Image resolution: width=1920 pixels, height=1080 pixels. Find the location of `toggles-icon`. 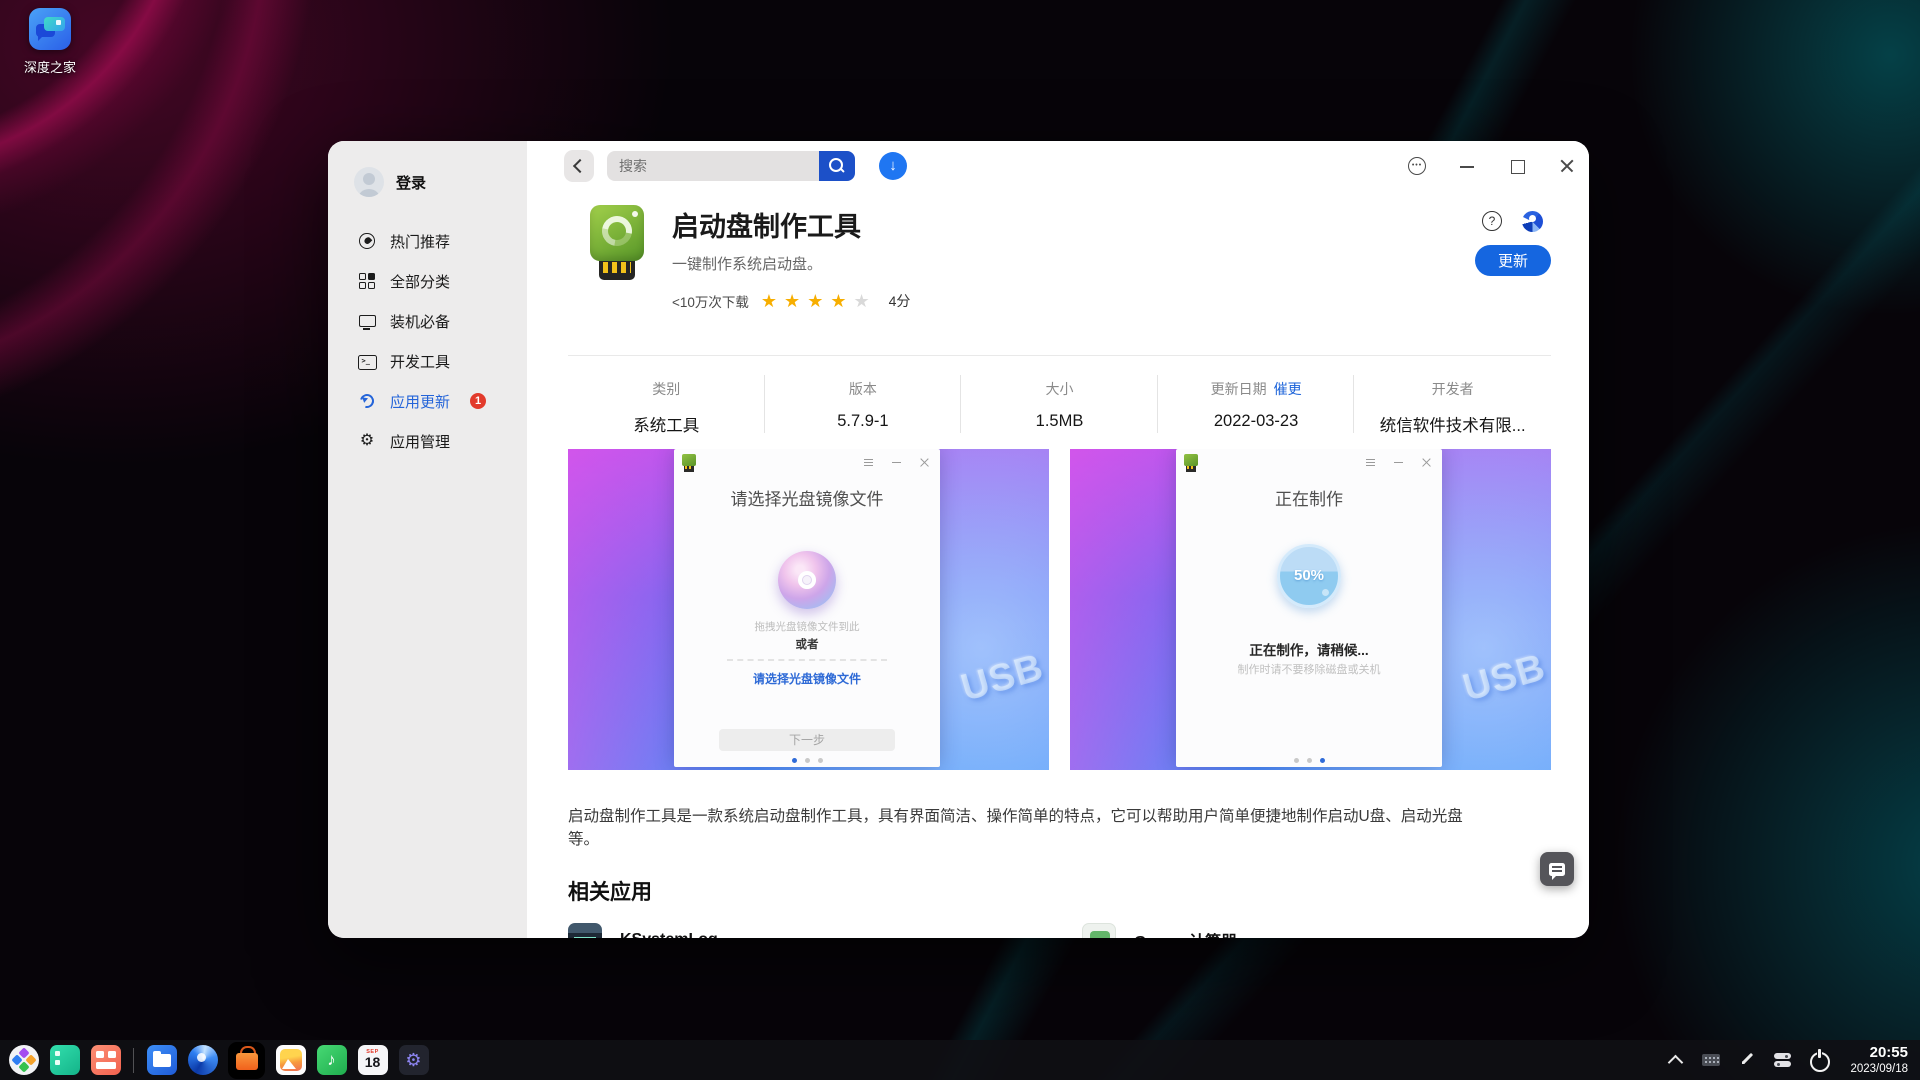

toggles-icon is located at coordinates (1783, 1060).